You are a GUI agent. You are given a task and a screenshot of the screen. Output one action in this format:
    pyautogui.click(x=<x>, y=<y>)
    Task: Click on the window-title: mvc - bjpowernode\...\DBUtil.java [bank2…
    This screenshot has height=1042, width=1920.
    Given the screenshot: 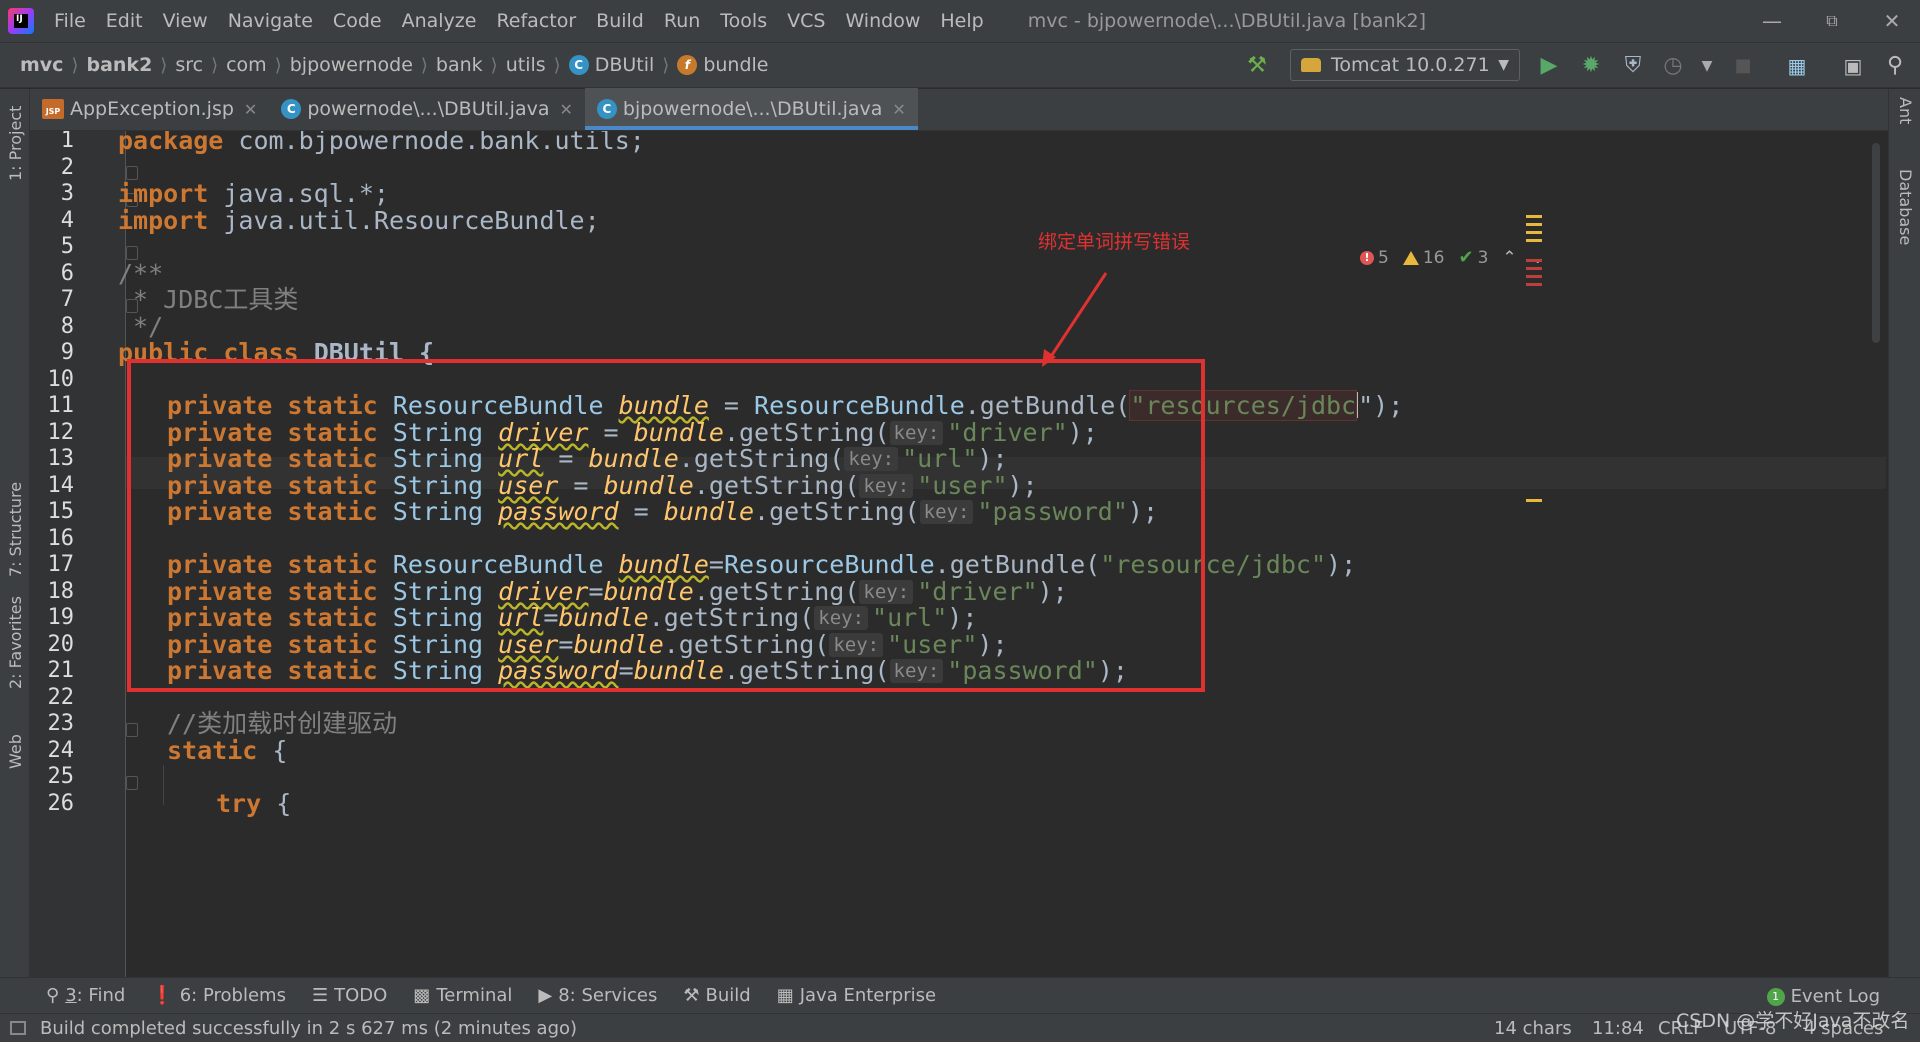 What is the action you would take?
    pyautogui.click(x=1227, y=21)
    